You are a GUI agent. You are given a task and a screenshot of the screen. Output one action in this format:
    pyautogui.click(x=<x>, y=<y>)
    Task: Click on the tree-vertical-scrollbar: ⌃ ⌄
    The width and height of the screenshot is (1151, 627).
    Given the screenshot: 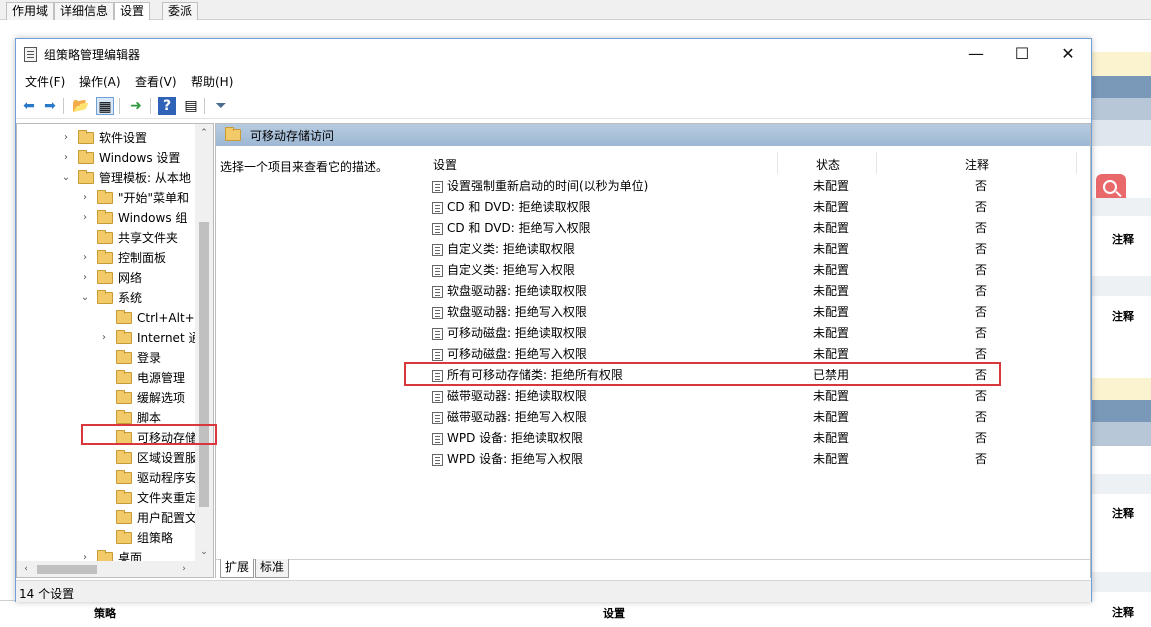 What is the action you would take?
    pyautogui.click(x=204, y=342)
    